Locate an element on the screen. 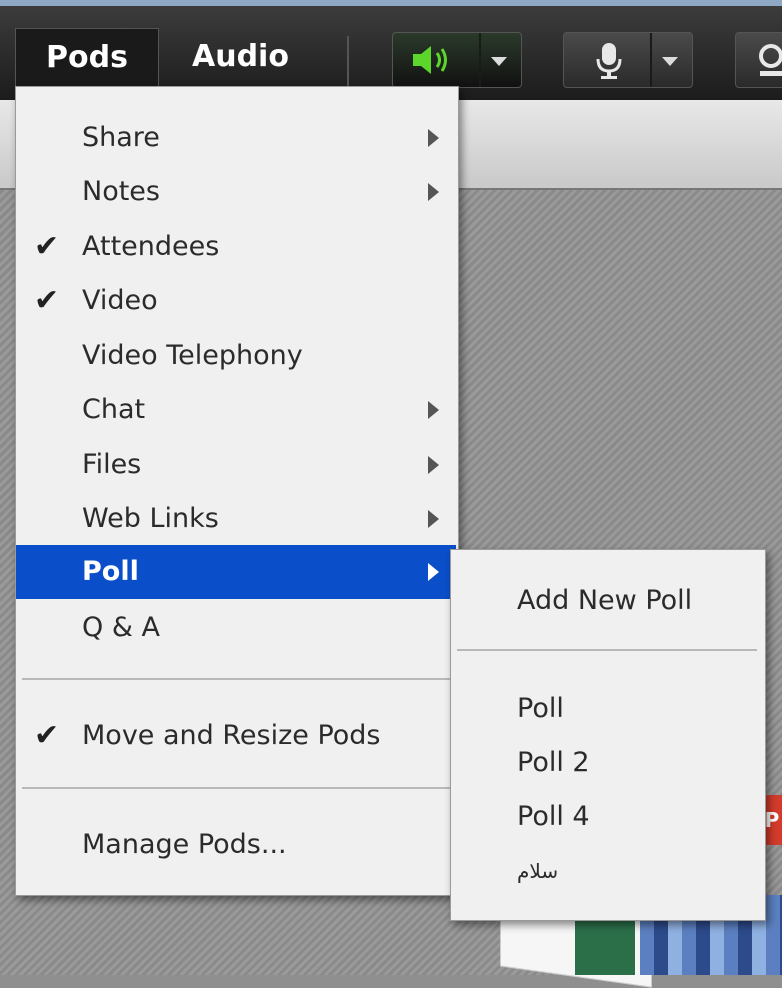  speaker-icon is located at coordinates (433, 62).